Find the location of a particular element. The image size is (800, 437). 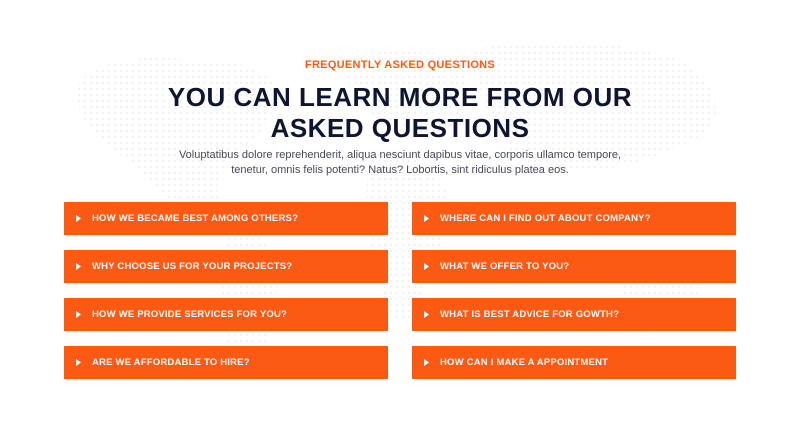

heading-line-1: YOU CAN LEARN MORE FROM OUR is located at coordinates (400, 97).